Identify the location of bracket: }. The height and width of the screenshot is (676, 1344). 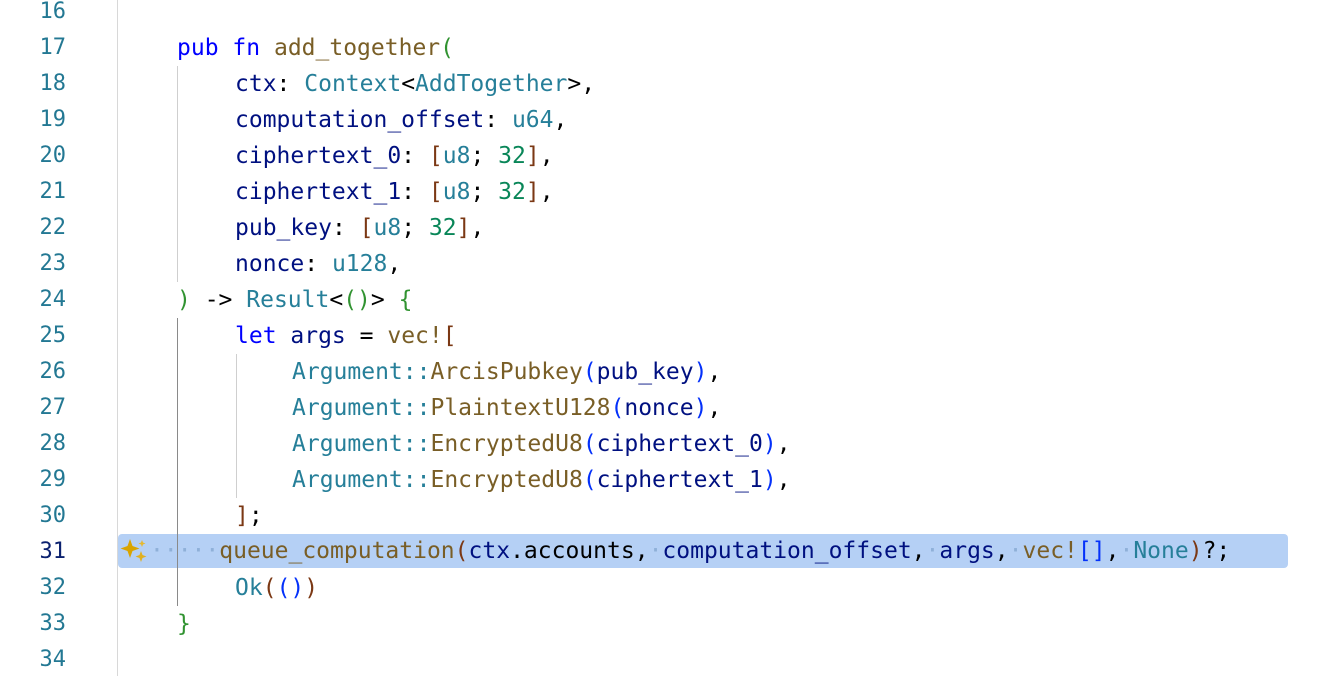
(184, 624).